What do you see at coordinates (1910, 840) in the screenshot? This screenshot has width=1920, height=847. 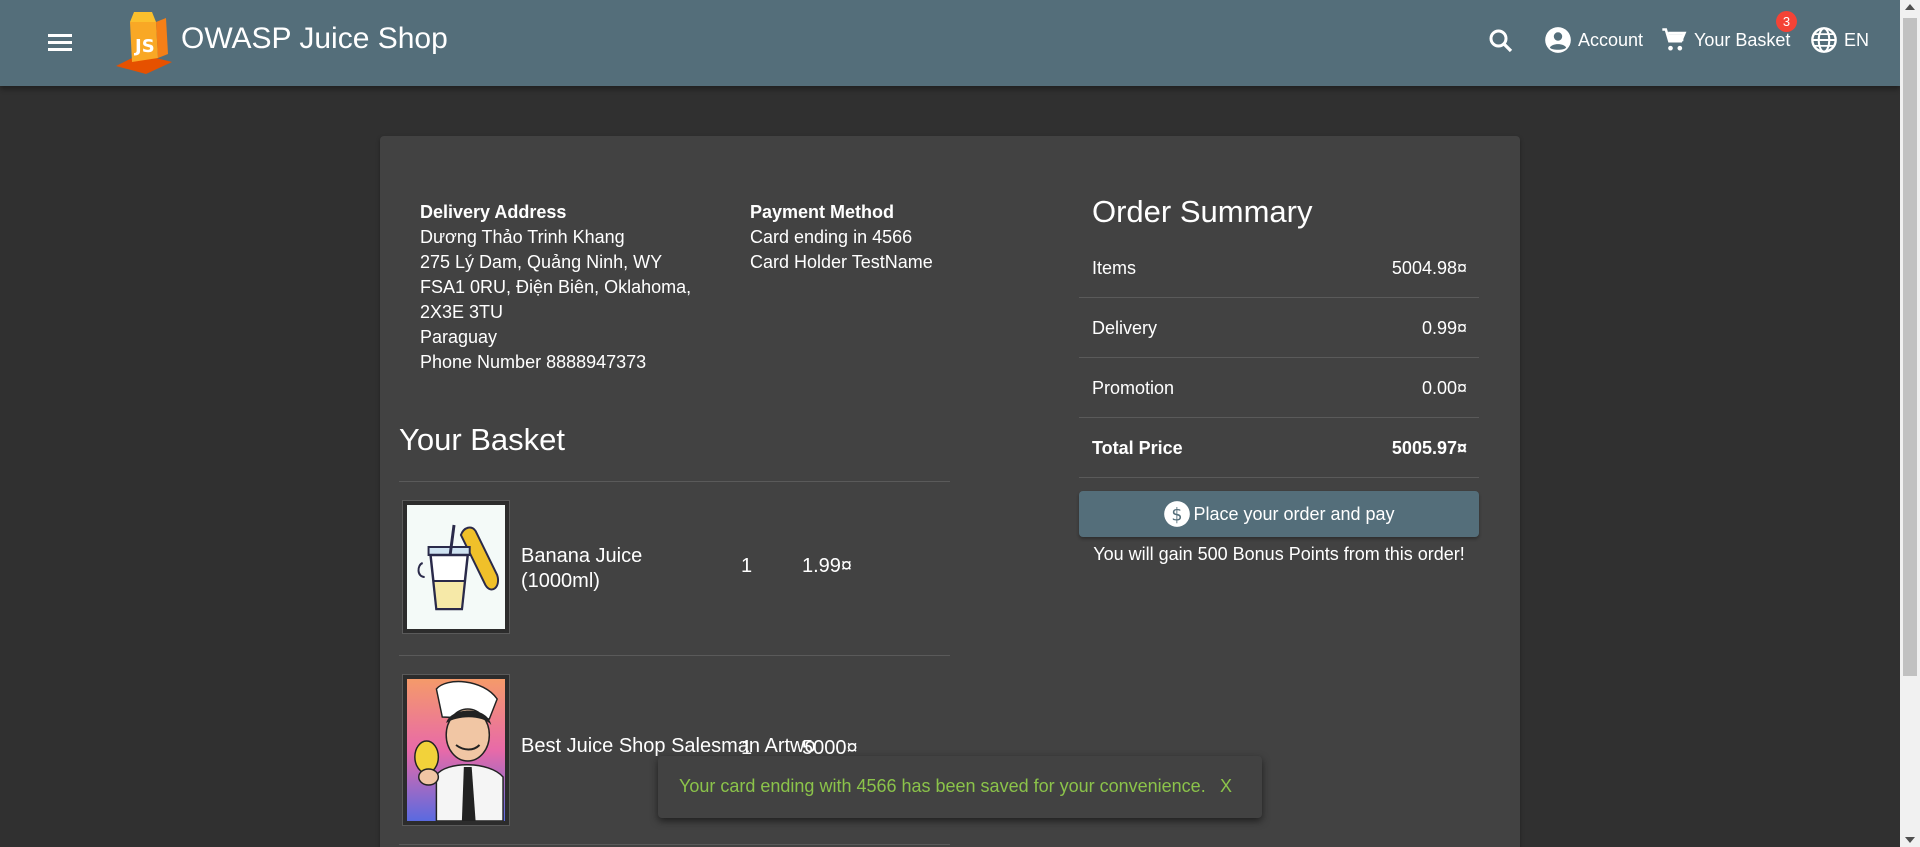 I see `scroll-down-arrow-icon` at bounding box center [1910, 840].